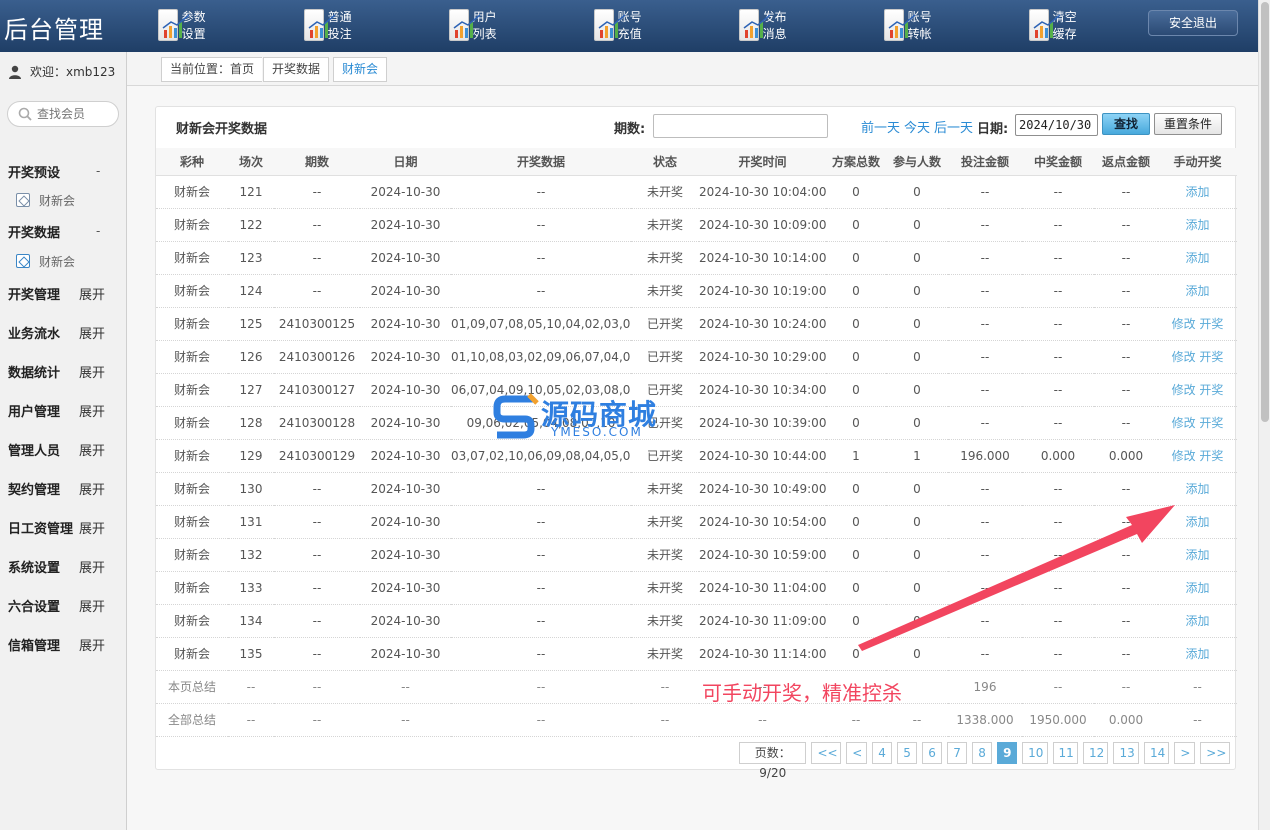 The width and height of the screenshot is (1270, 830). I want to click on nav-param-settings: 参数设置, so click(183, 25).